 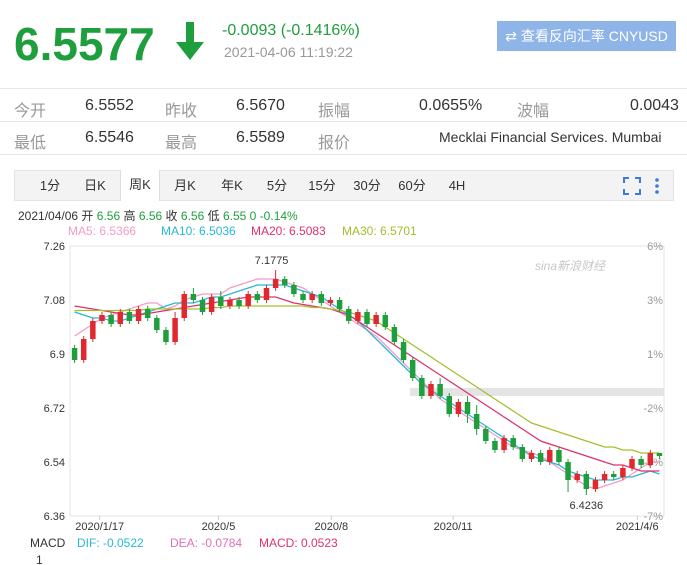 What do you see at coordinates (219, 527) in the screenshot?
I see `x-tick-label: 2020/5` at bounding box center [219, 527].